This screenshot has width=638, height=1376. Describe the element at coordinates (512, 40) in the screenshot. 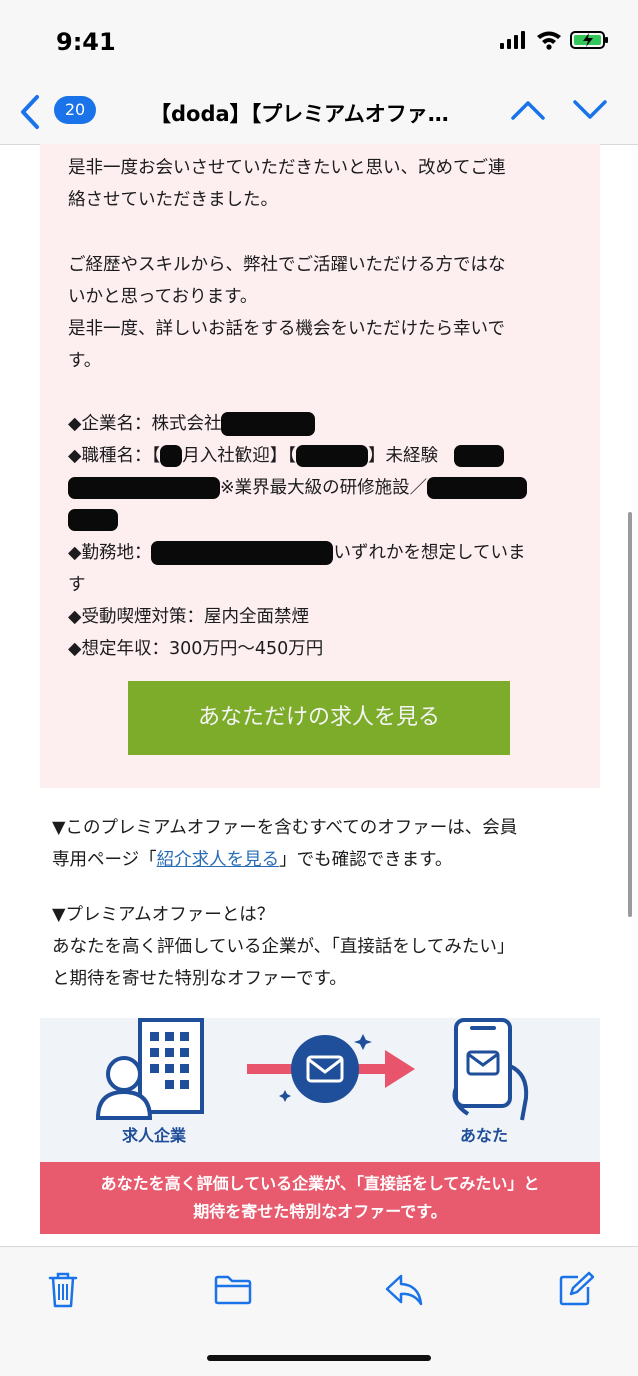

I see `signal-icon` at that location.